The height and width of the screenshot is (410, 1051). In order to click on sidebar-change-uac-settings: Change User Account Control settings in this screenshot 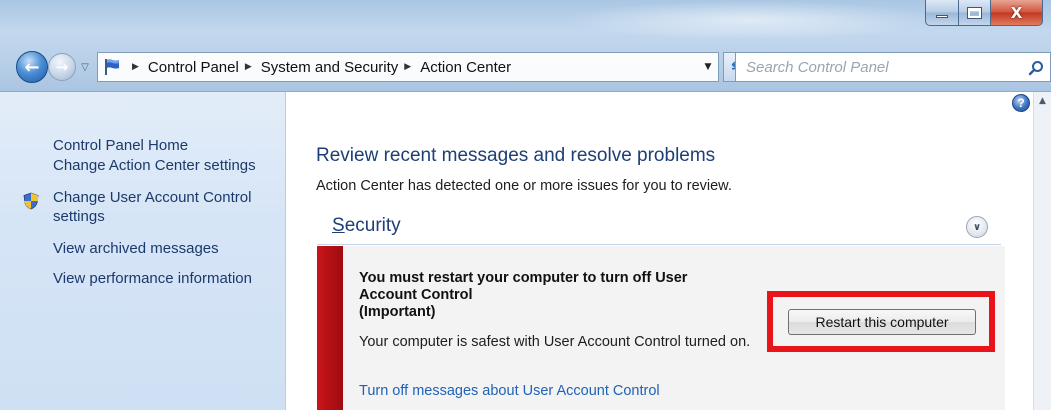, I will do `click(163, 207)`.